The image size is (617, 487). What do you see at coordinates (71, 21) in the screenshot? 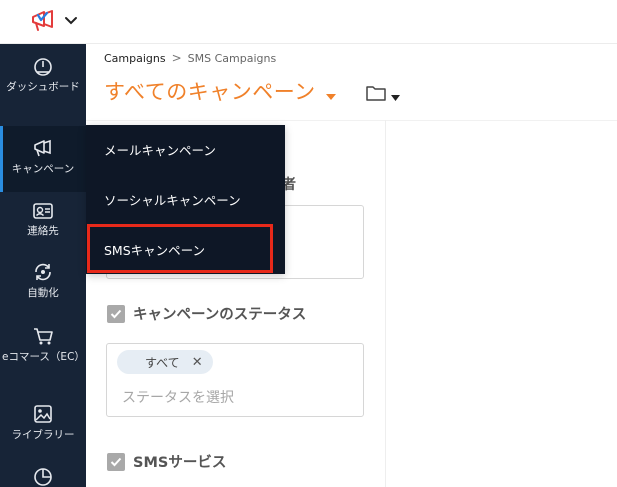
I see `chevron-down-icon` at bounding box center [71, 21].